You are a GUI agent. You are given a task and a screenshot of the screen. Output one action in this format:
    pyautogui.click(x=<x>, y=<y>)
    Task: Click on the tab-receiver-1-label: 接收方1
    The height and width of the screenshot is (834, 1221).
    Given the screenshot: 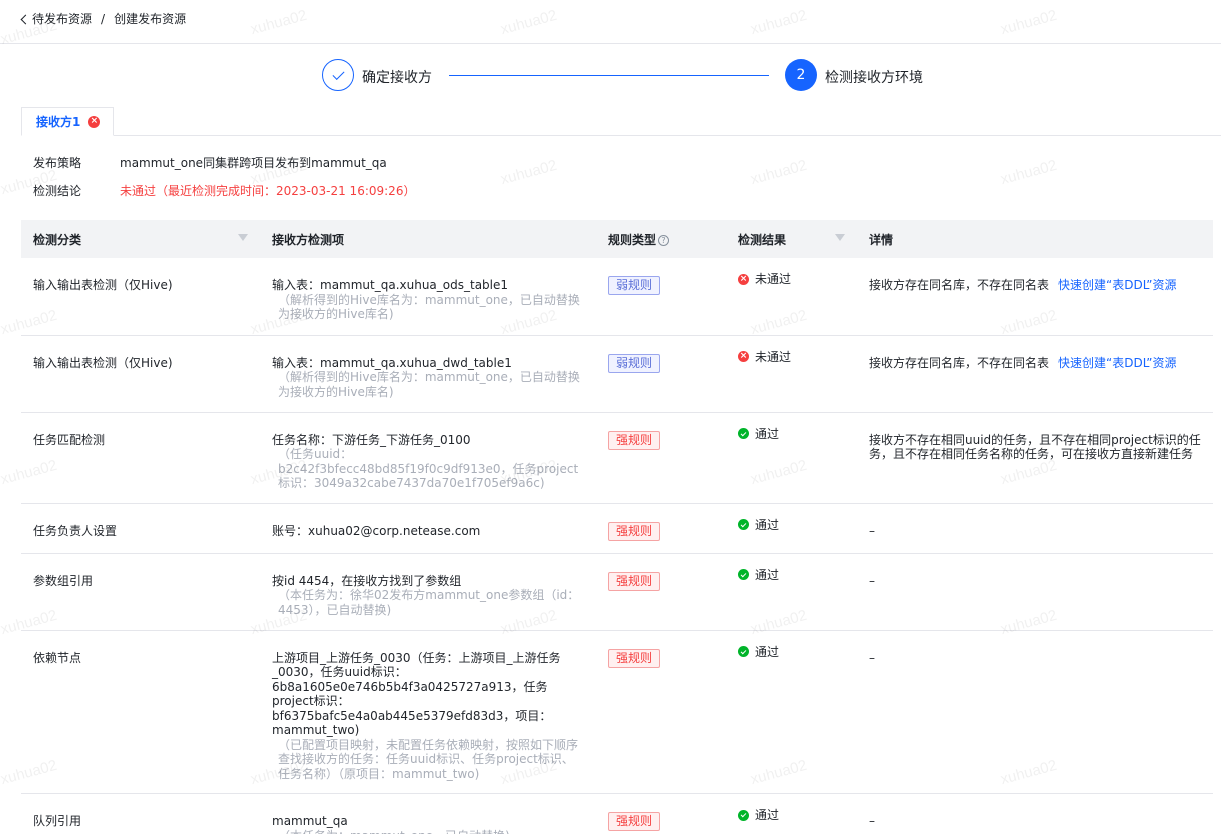 What is the action you would take?
    pyautogui.click(x=58, y=121)
    